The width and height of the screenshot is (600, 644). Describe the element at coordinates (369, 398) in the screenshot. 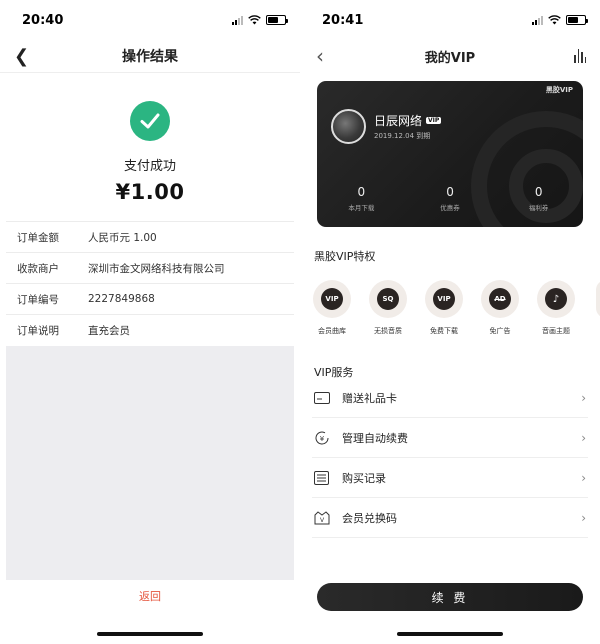

I see `service-label: 赠送礼品卡` at that location.